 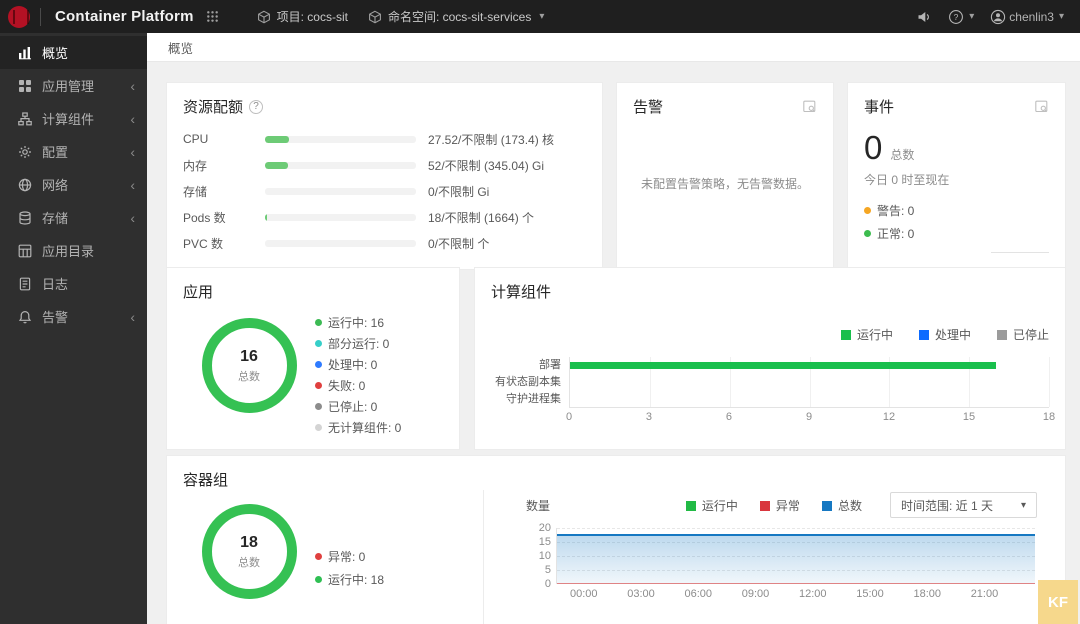 What do you see at coordinates (358, 322) in the screenshot?
I see `legend-item: 运行中: 16` at bounding box center [358, 322].